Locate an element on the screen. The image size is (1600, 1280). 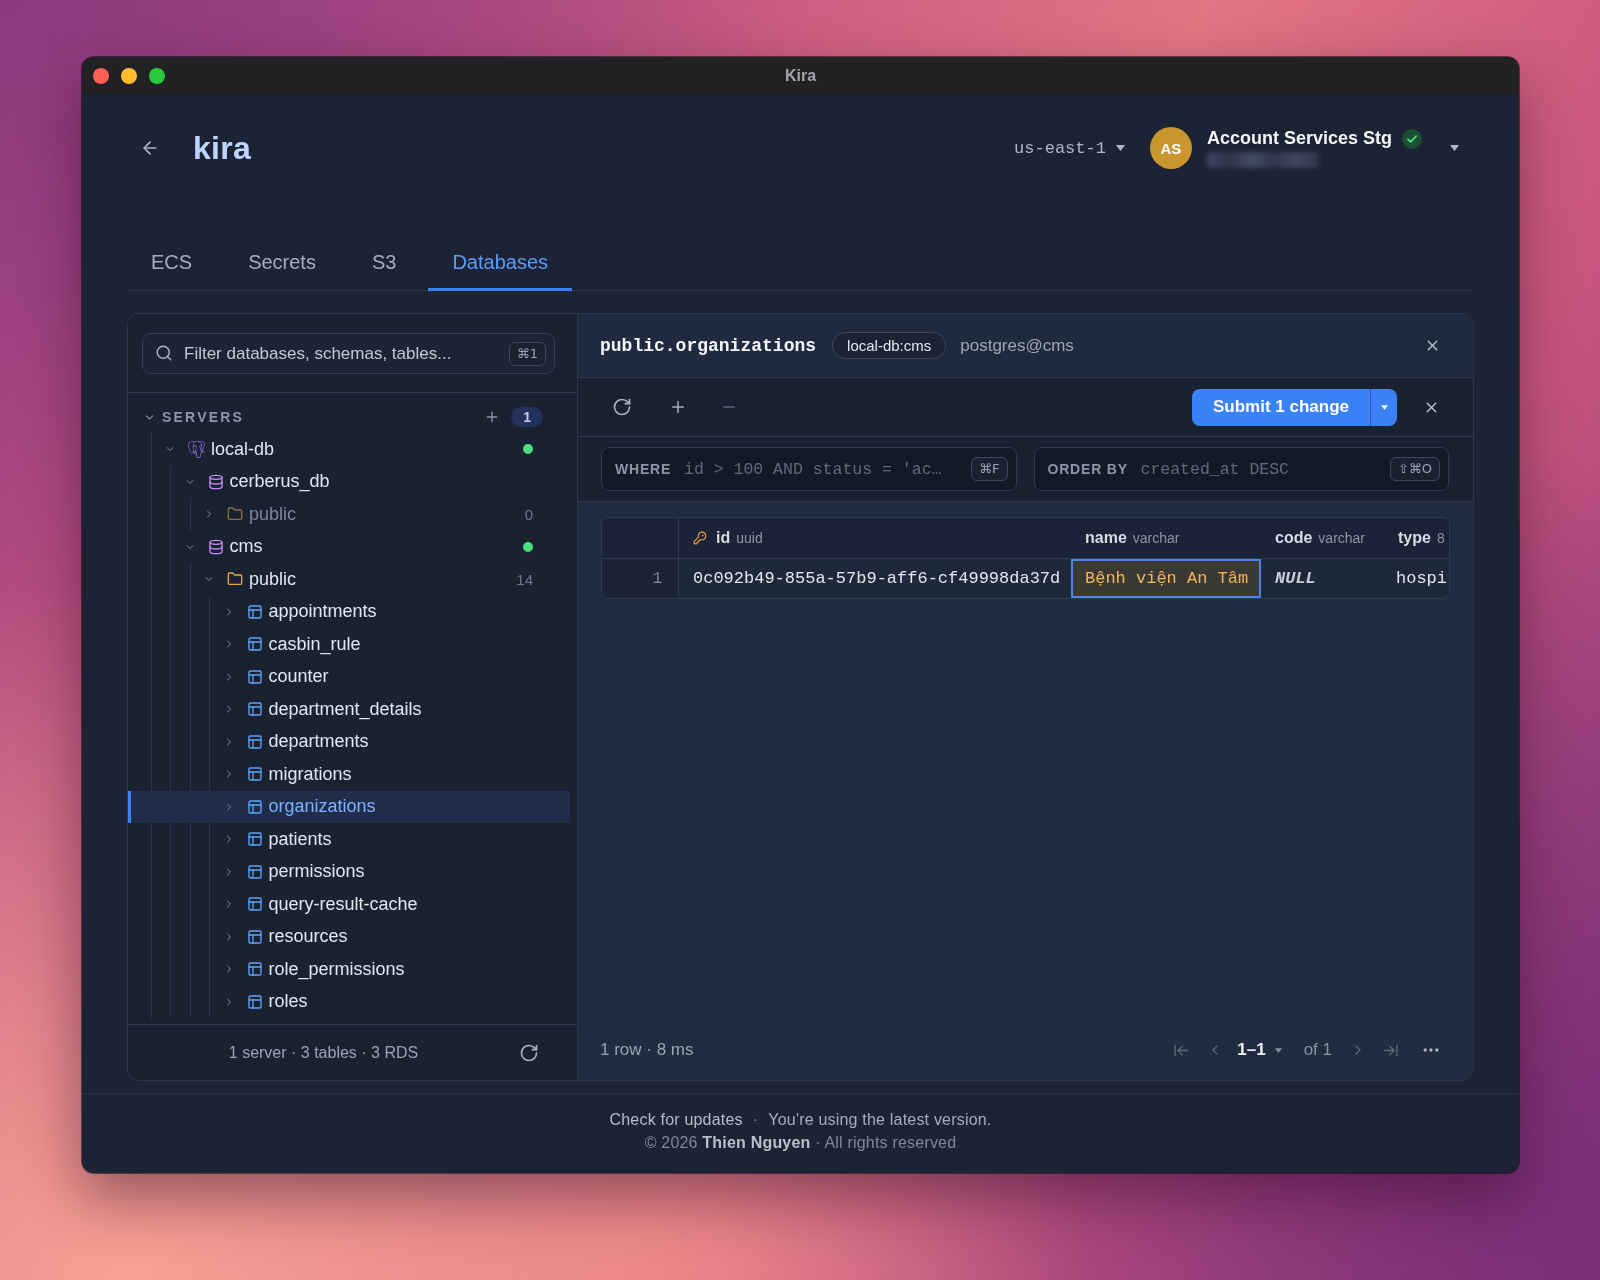
account-menu-caret-icon is located at coordinates (1454, 148).